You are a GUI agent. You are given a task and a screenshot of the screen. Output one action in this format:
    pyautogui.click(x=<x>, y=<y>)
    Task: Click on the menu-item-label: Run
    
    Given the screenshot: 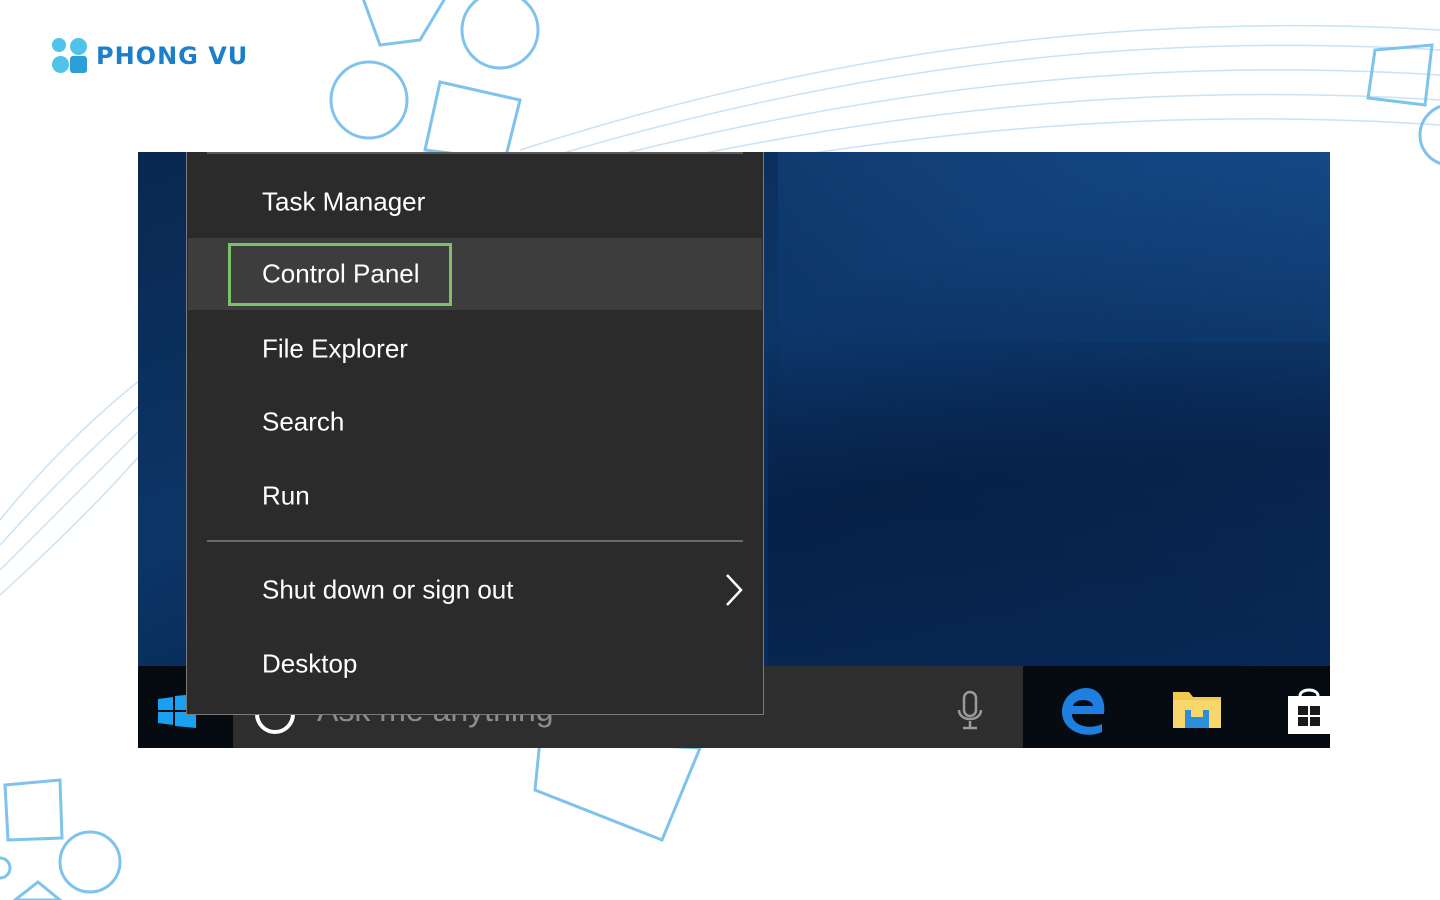 What is the action you would take?
    pyautogui.click(x=286, y=495)
    